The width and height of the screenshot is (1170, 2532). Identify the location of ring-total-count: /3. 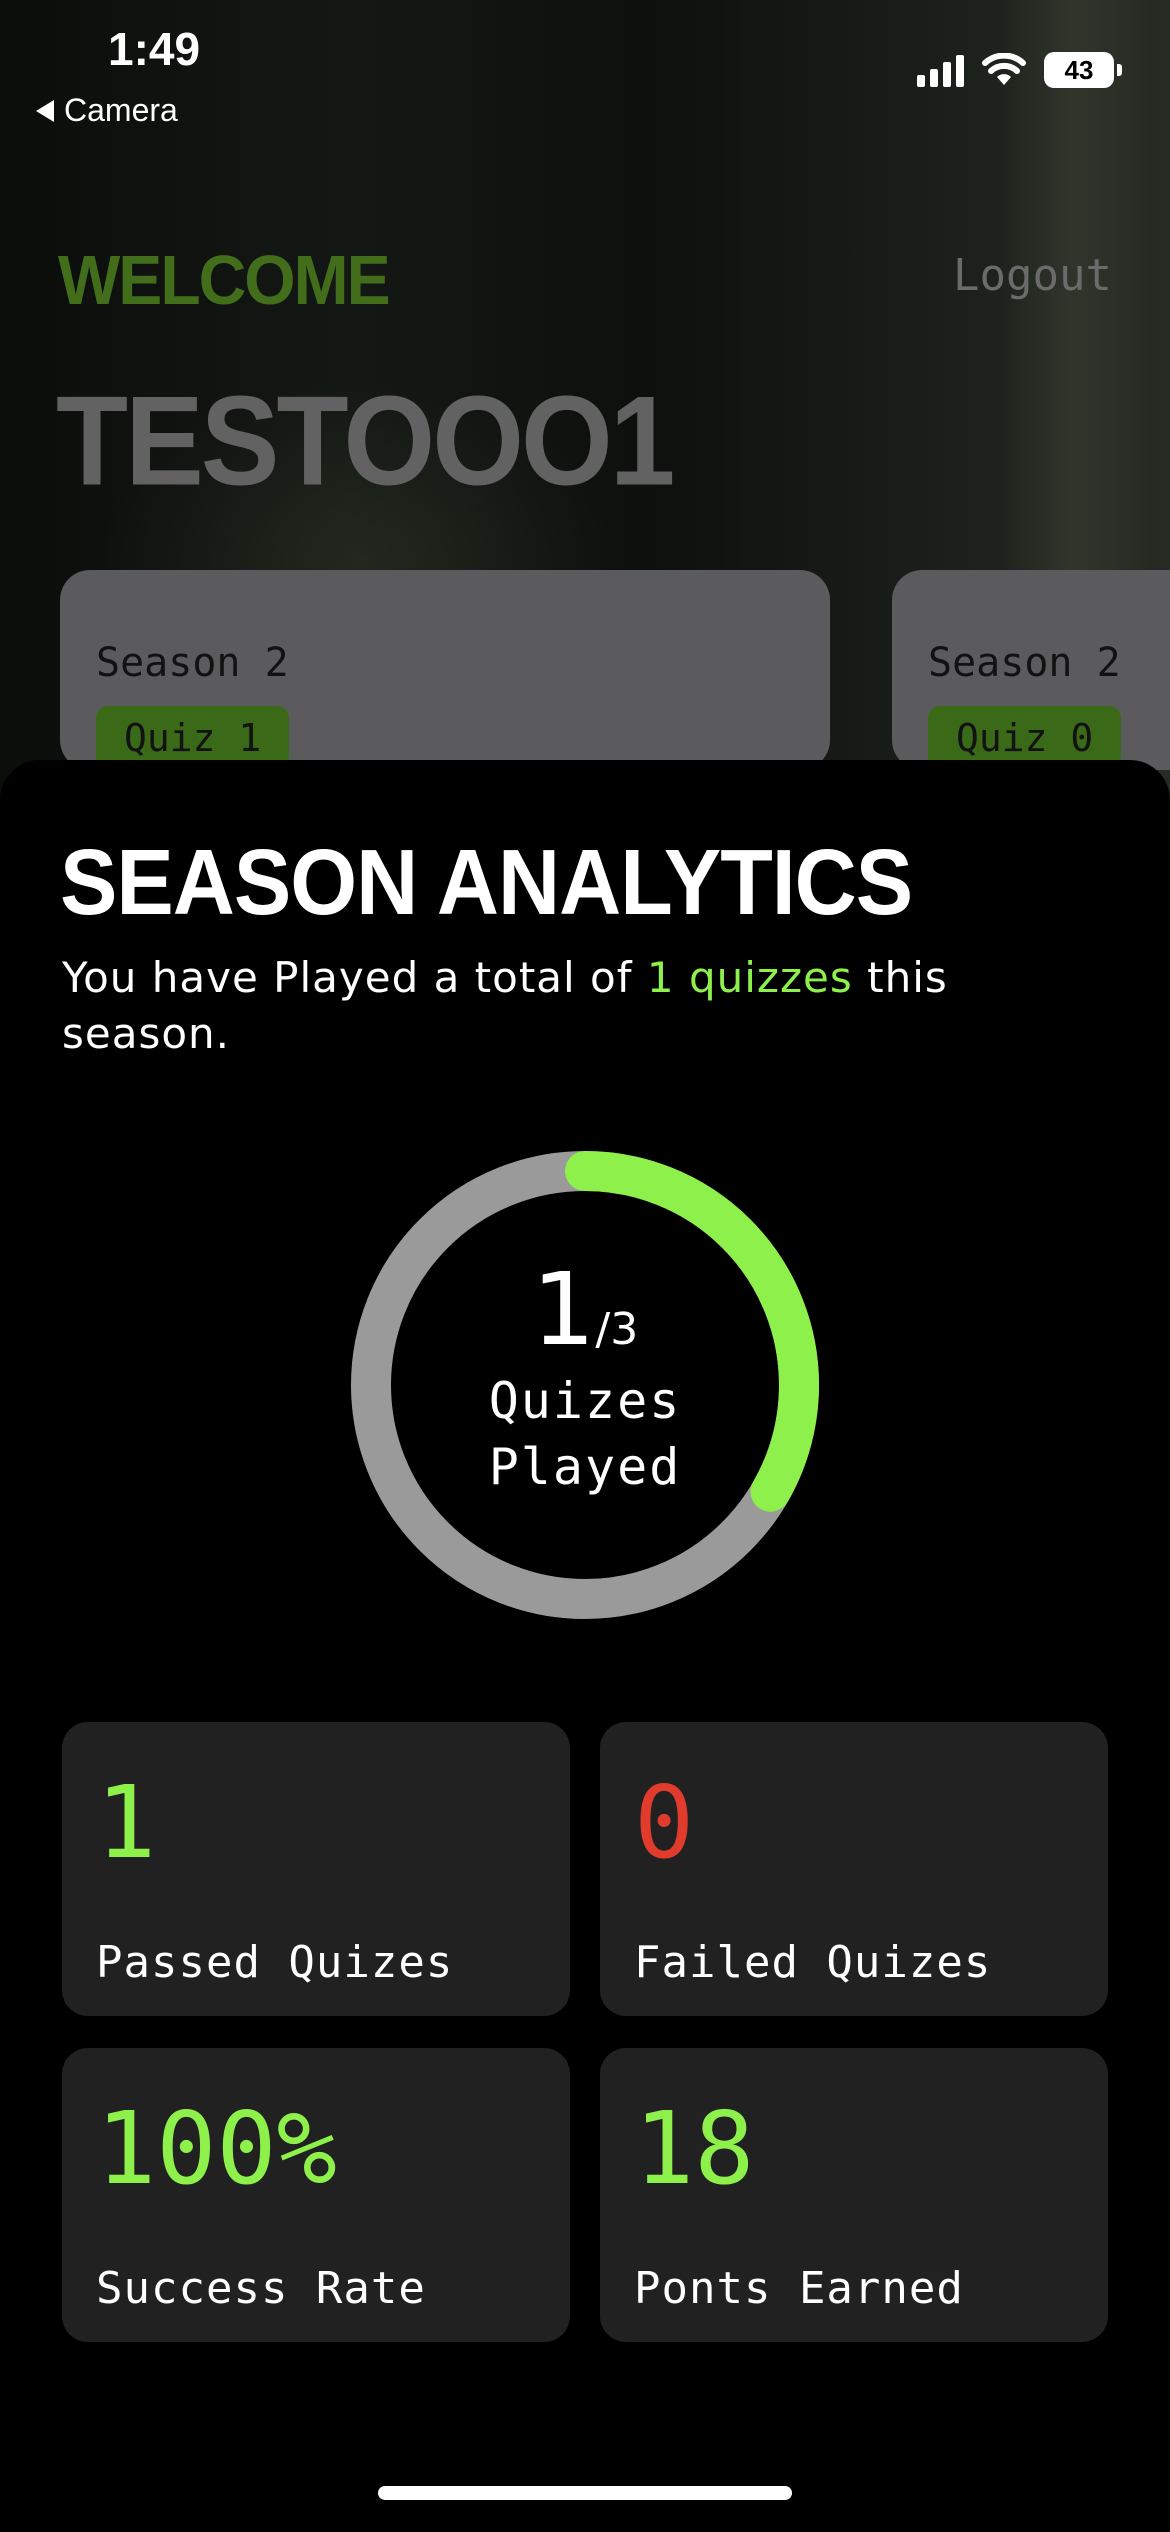
(617, 1329).